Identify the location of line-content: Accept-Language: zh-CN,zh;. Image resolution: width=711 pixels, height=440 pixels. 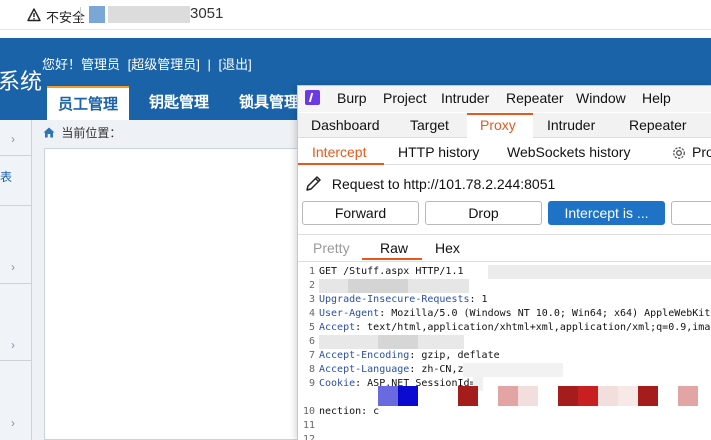
(397, 370).